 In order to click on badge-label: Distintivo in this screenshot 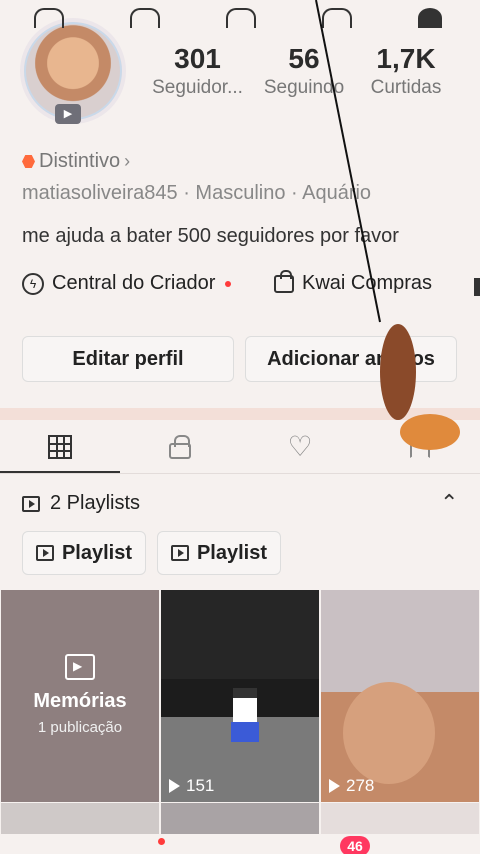, I will do `click(80, 161)`.